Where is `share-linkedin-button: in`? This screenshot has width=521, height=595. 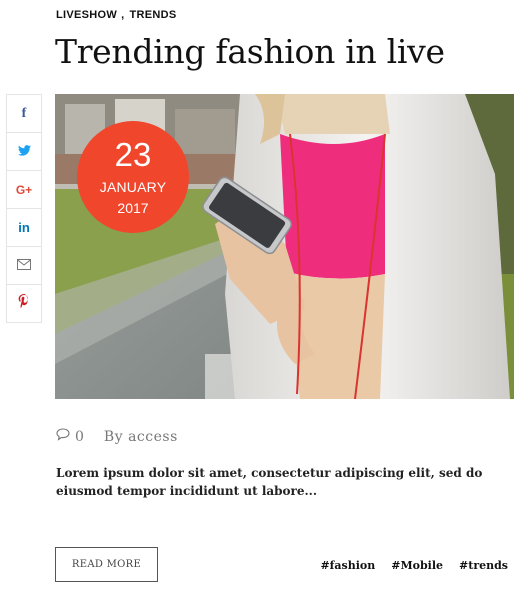 share-linkedin-button: in is located at coordinates (24, 228).